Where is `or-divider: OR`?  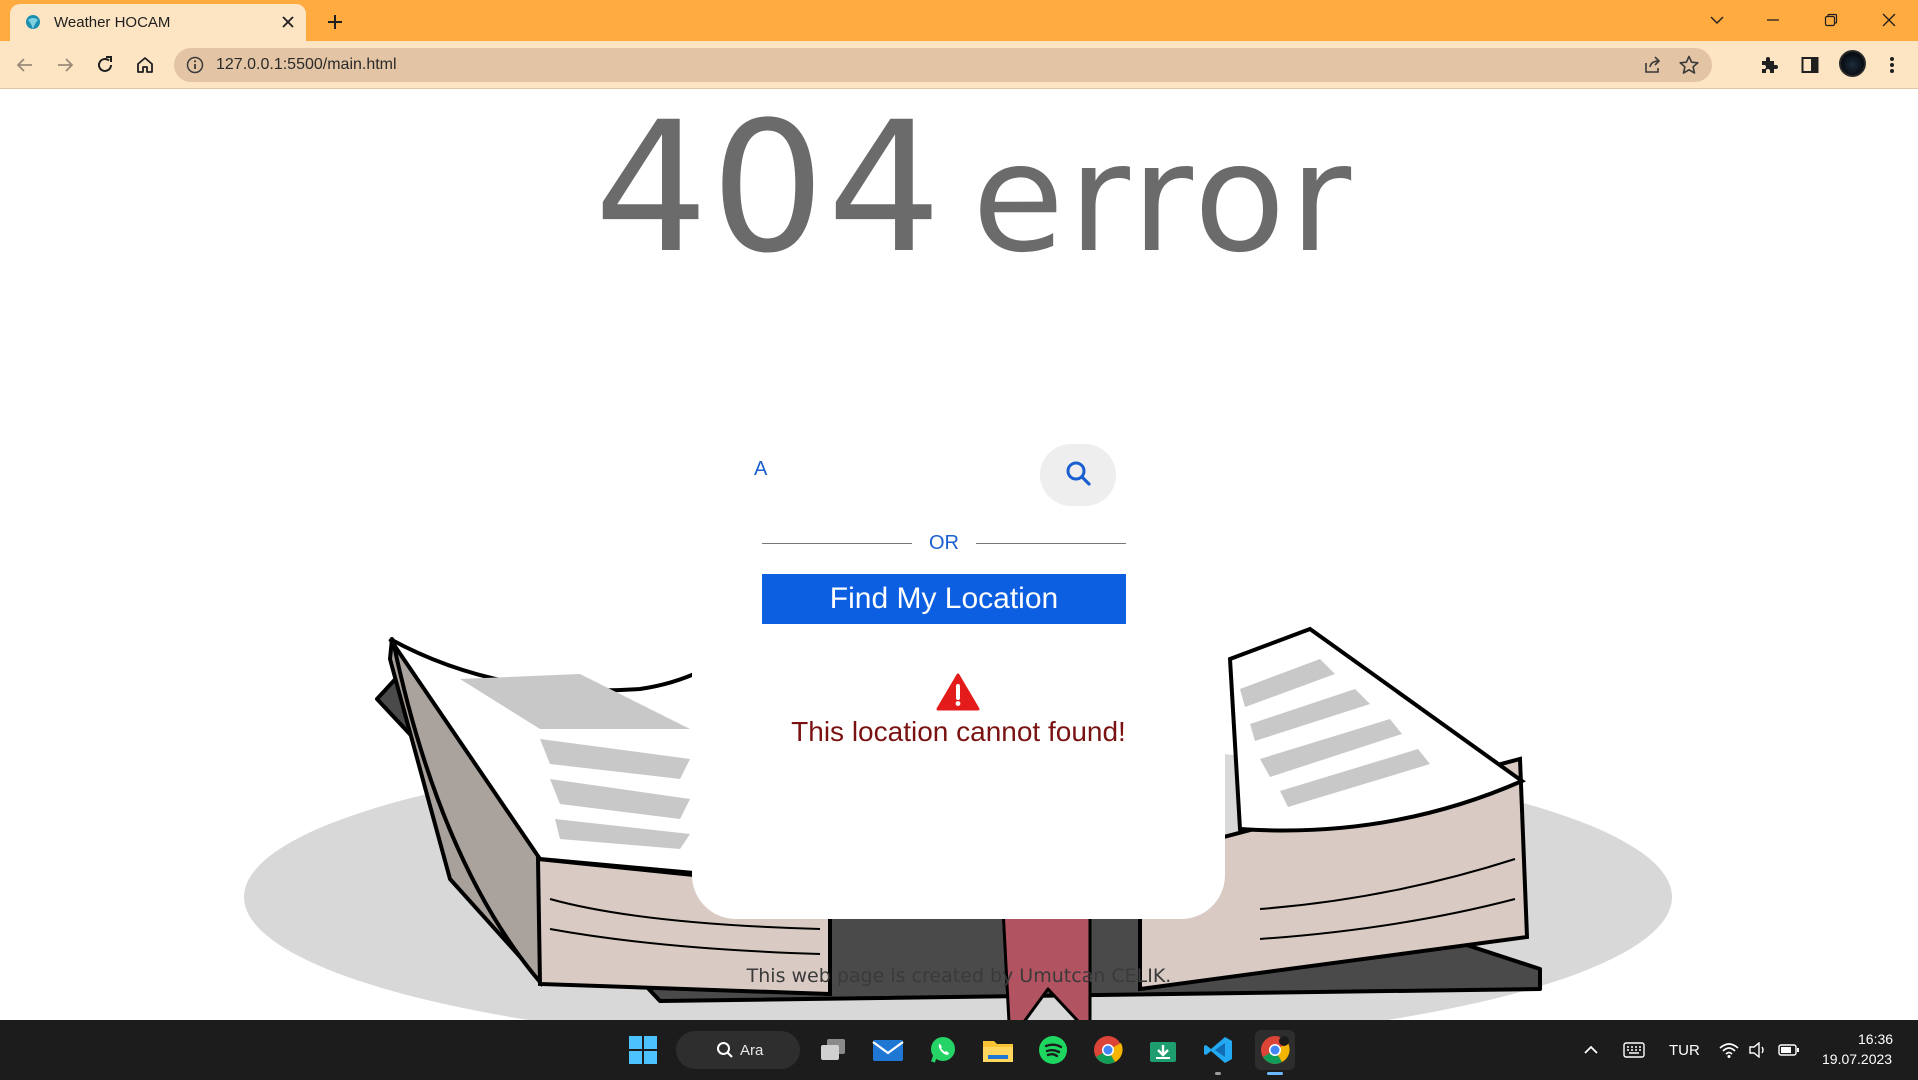
or-divider: OR is located at coordinates (944, 543).